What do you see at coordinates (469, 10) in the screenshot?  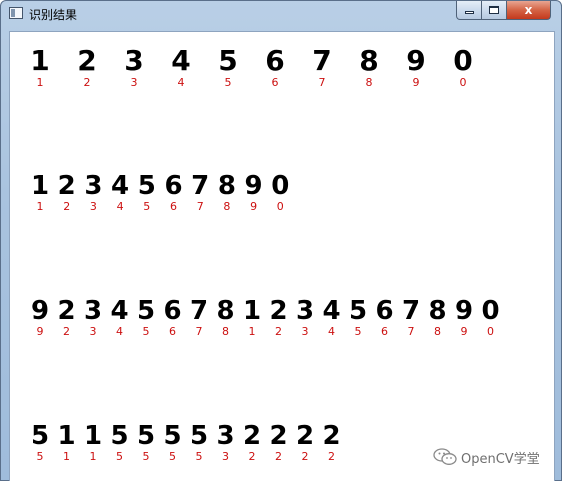 I see `minimize-button` at bounding box center [469, 10].